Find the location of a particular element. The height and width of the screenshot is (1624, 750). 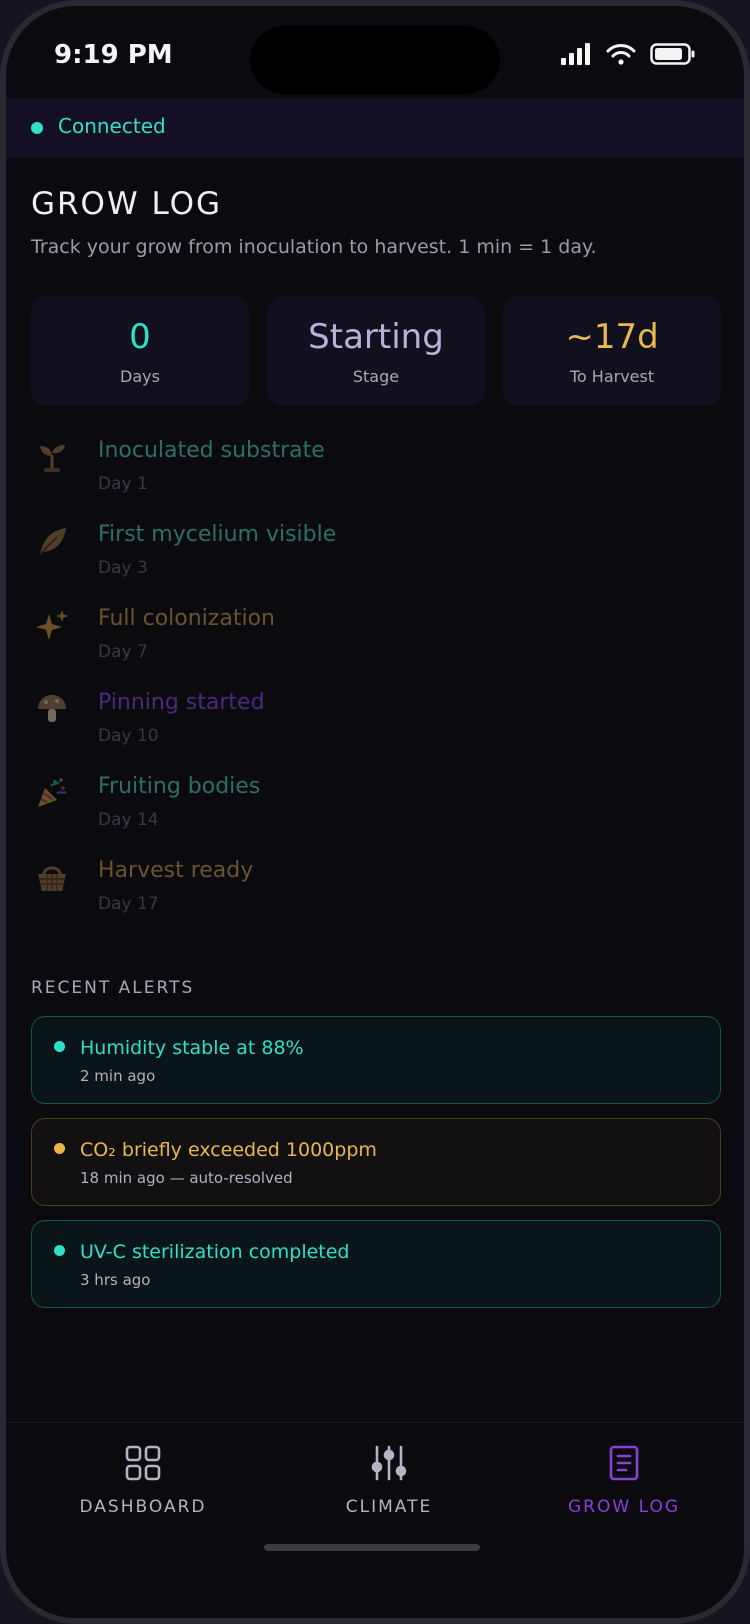

alert-card: UV-C sterilization completed 3 hrs ago is located at coordinates (376, 1264).